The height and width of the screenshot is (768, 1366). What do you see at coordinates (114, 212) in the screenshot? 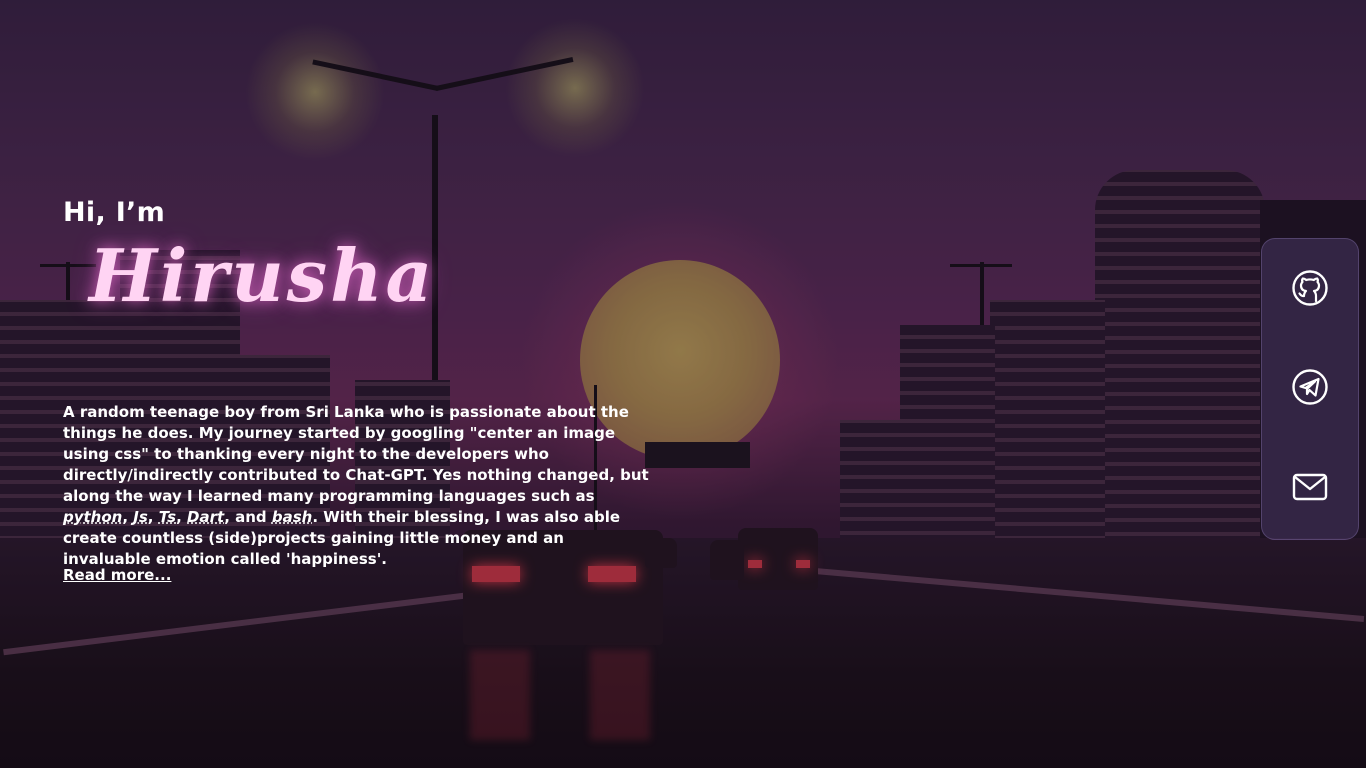
I see `greeting: Hi, I’m` at bounding box center [114, 212].